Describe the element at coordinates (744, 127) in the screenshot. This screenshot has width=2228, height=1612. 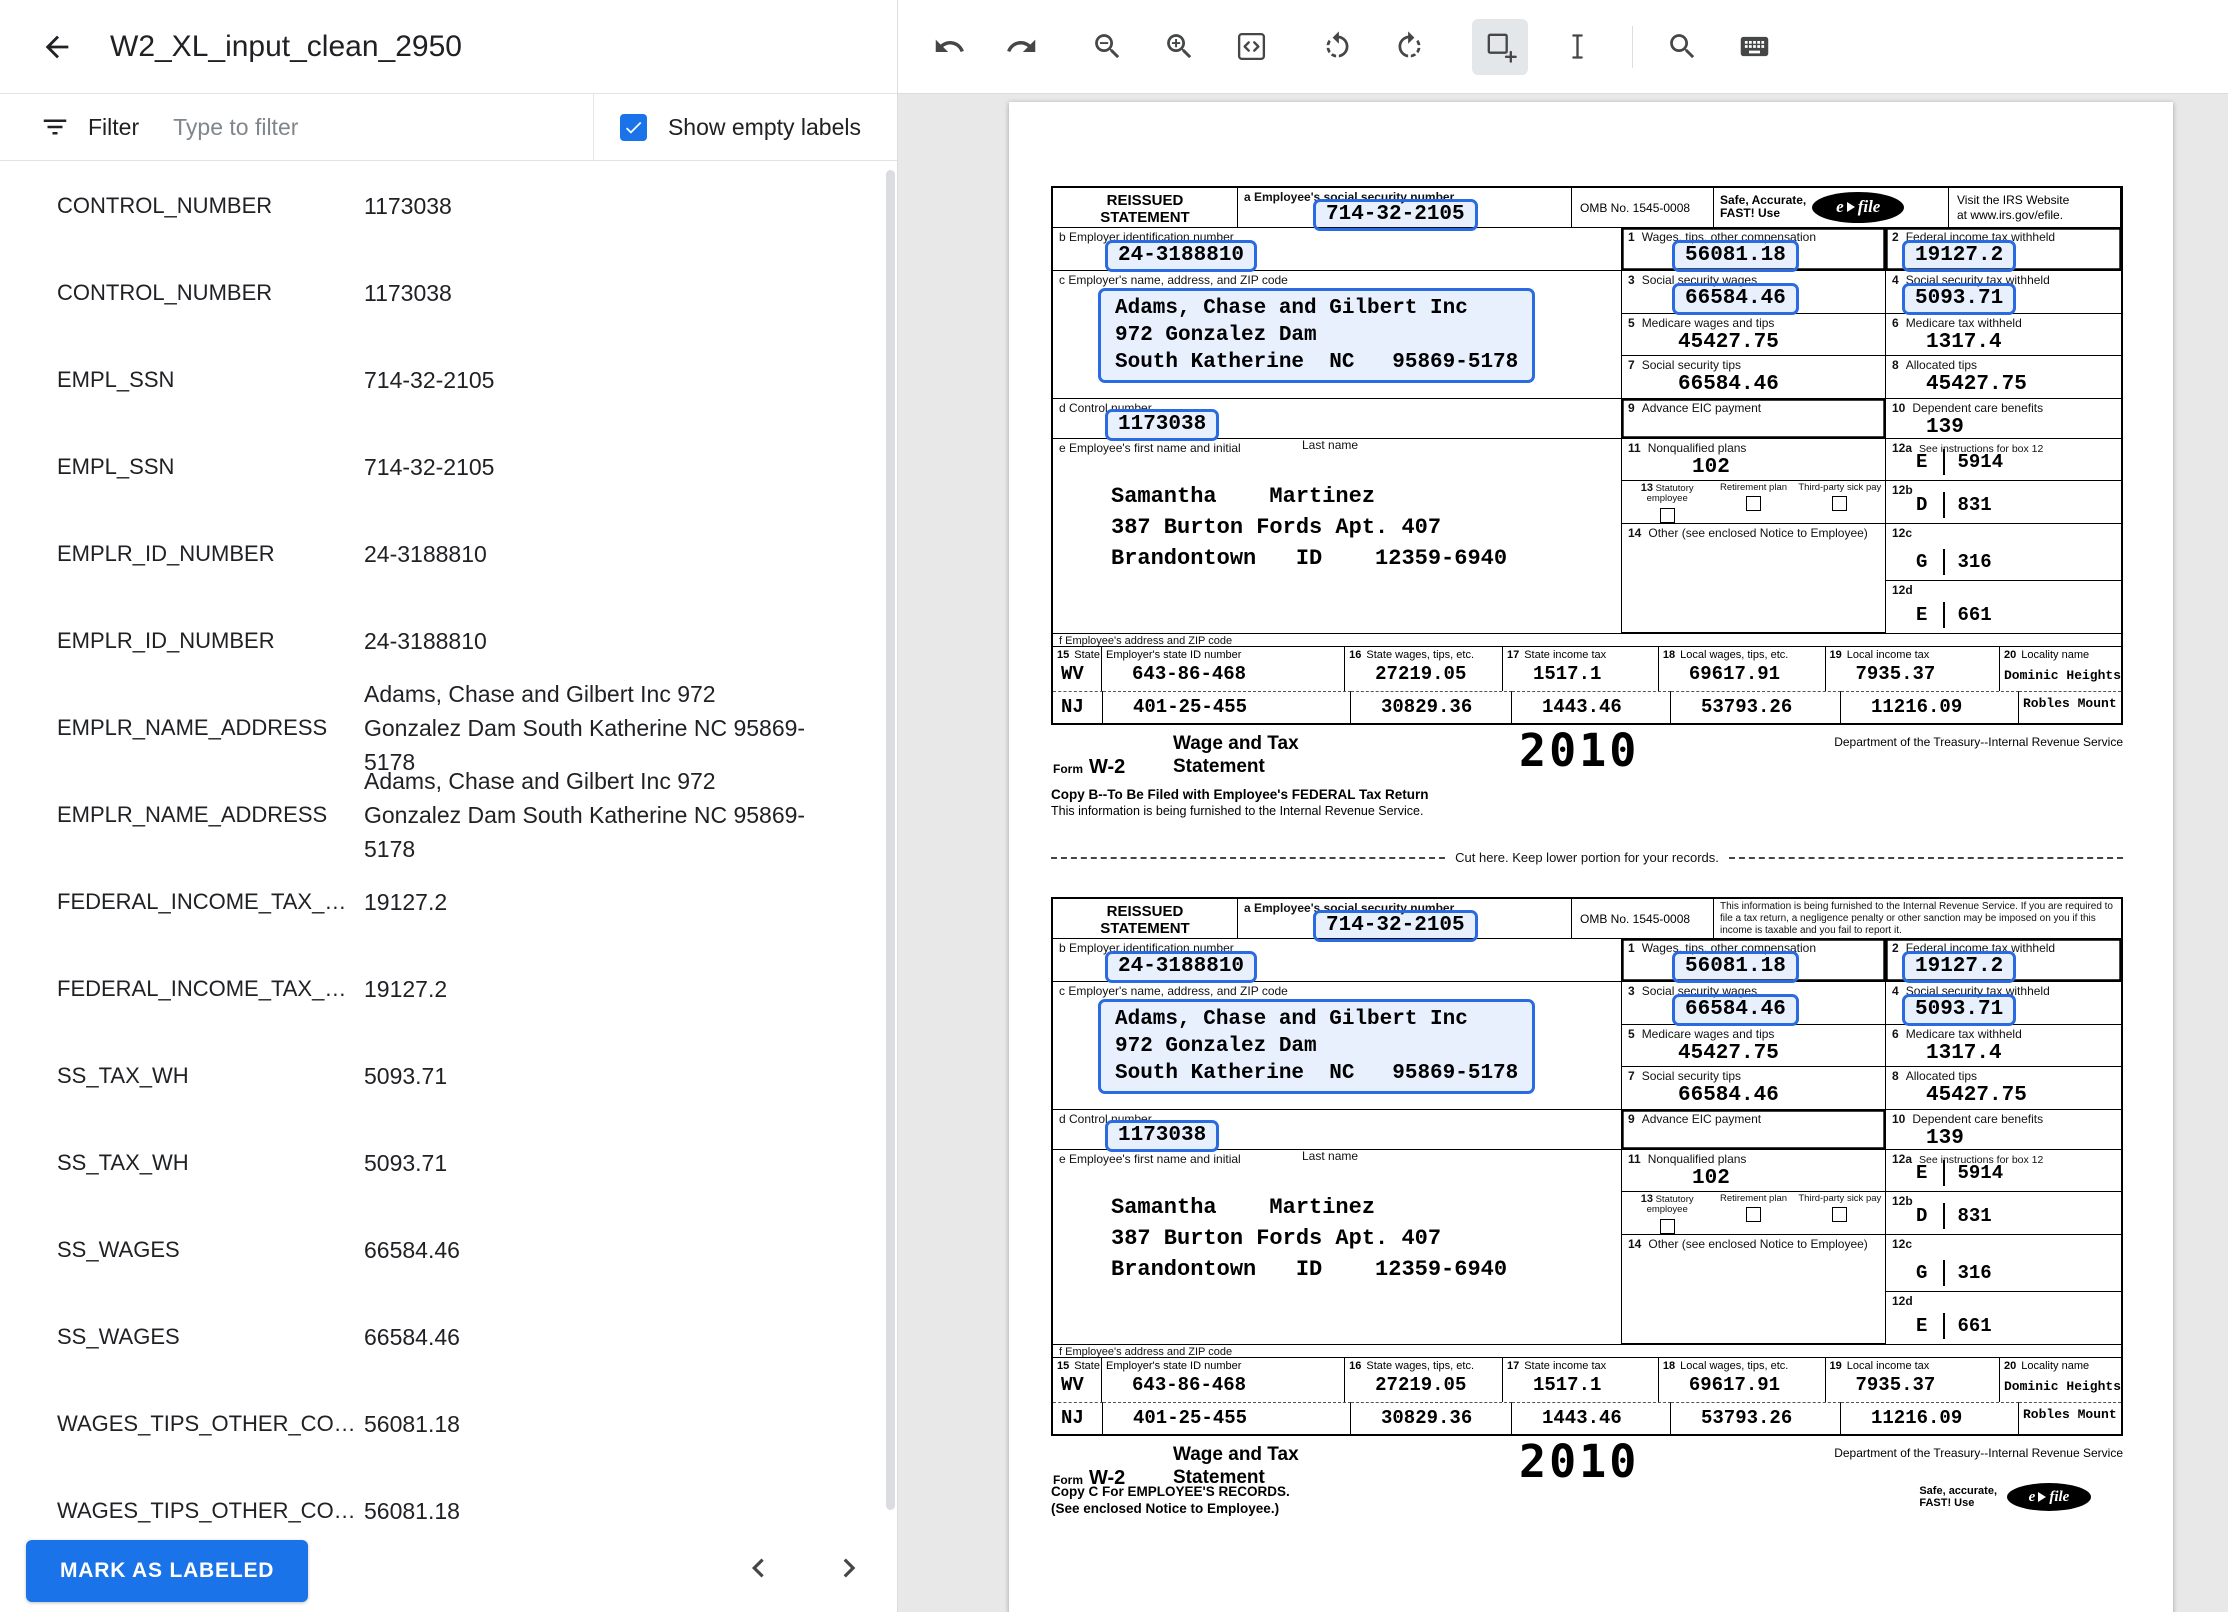
I see `show-empty-labels-toggle: Show empty labels` at that location.